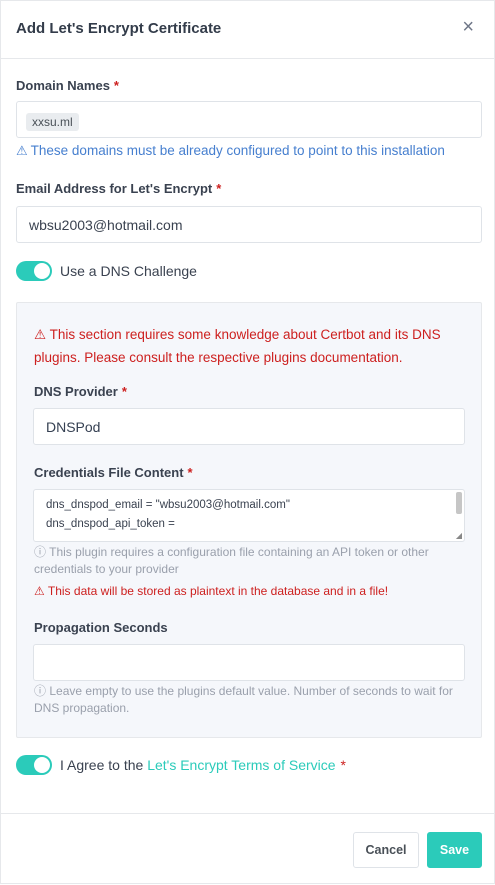  What do you see at coordinates (102, 765) in the screenshot?
I see `agree-prefix: I Agree to the` at bounding box center [102, 765].